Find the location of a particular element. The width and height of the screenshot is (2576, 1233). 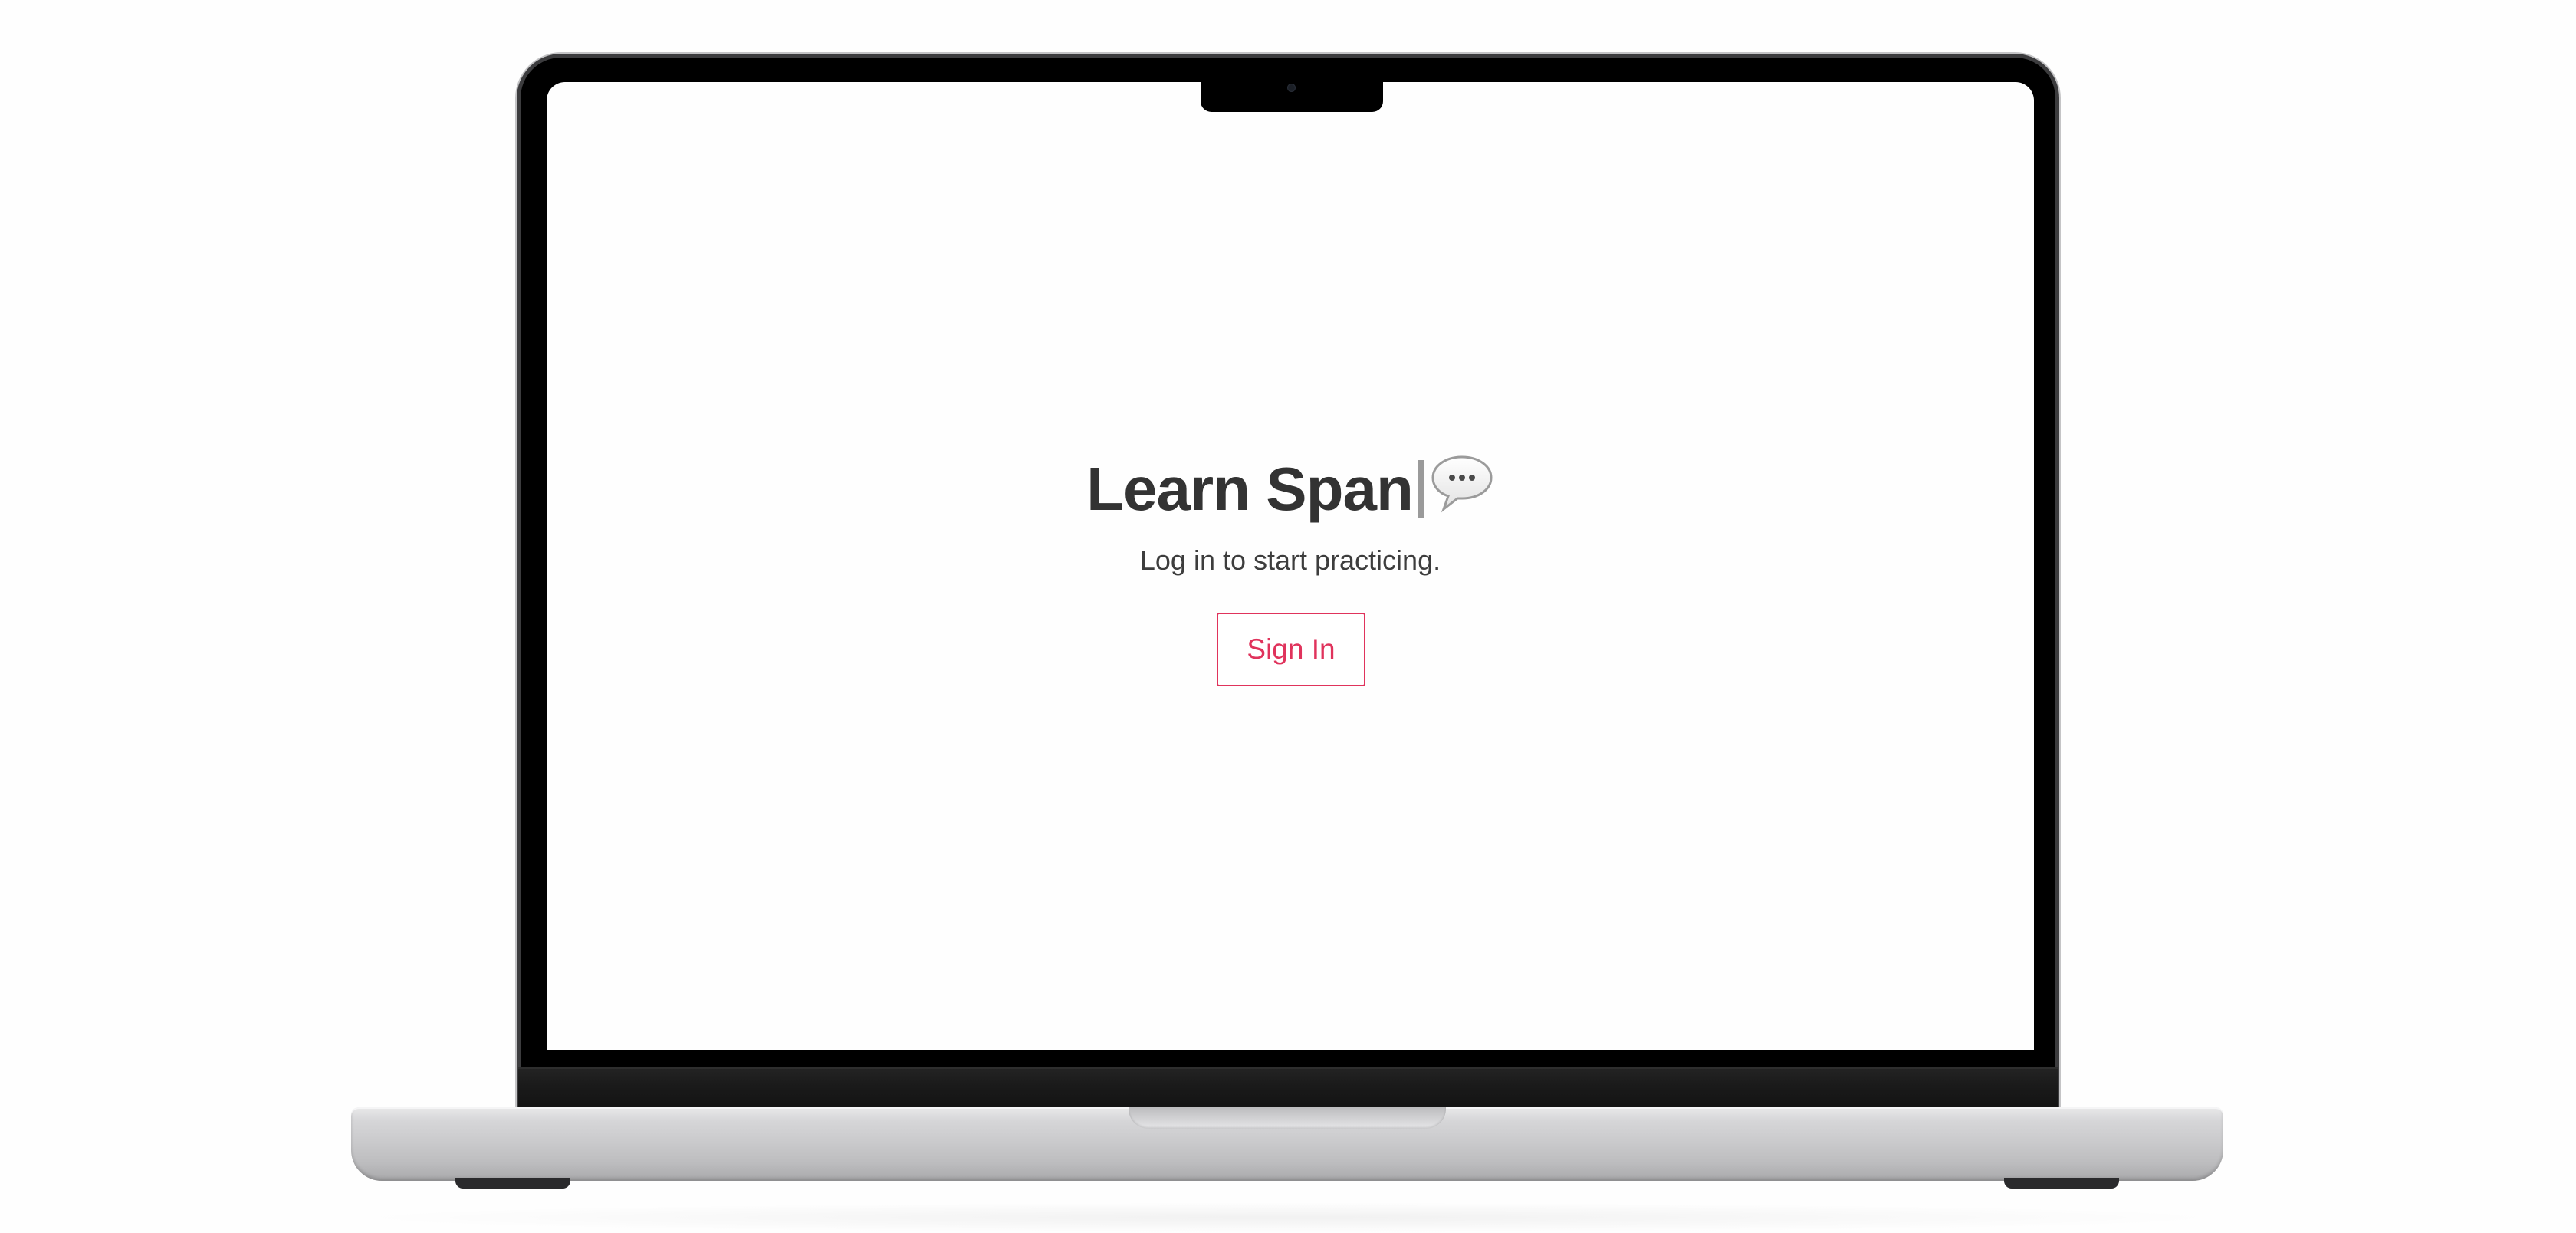

laptop-foot-right is located at coordinates (2062, 1183).